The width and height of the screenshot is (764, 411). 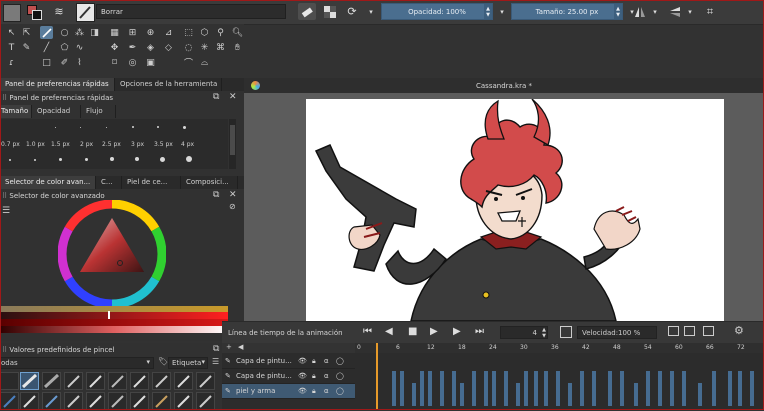 What do you see at coordinates (389, 331) in the screenshot?
I see `prev-frame-button: ◀` at bounding box center [389, 331].